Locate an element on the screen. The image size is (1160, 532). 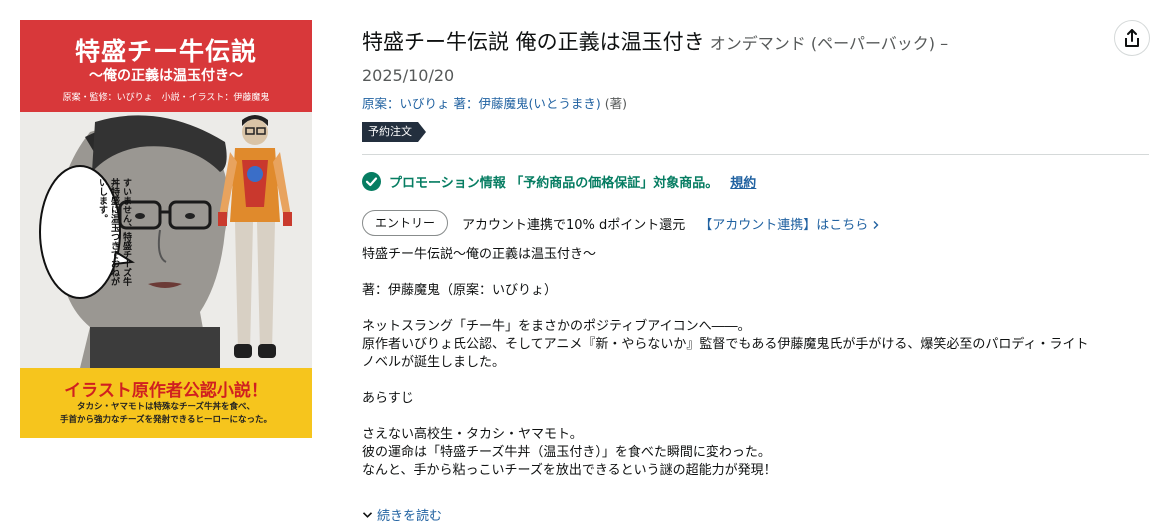
author2-role: 著： is located at coordinates (466, 103).